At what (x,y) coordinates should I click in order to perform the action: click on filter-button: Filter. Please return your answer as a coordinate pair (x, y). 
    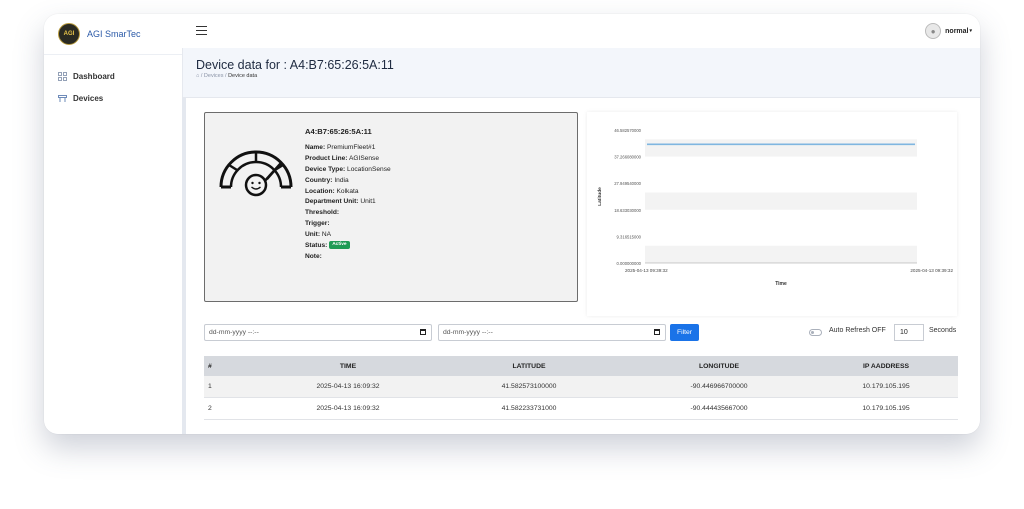
    Looking at the image, I should click on (684, 332).